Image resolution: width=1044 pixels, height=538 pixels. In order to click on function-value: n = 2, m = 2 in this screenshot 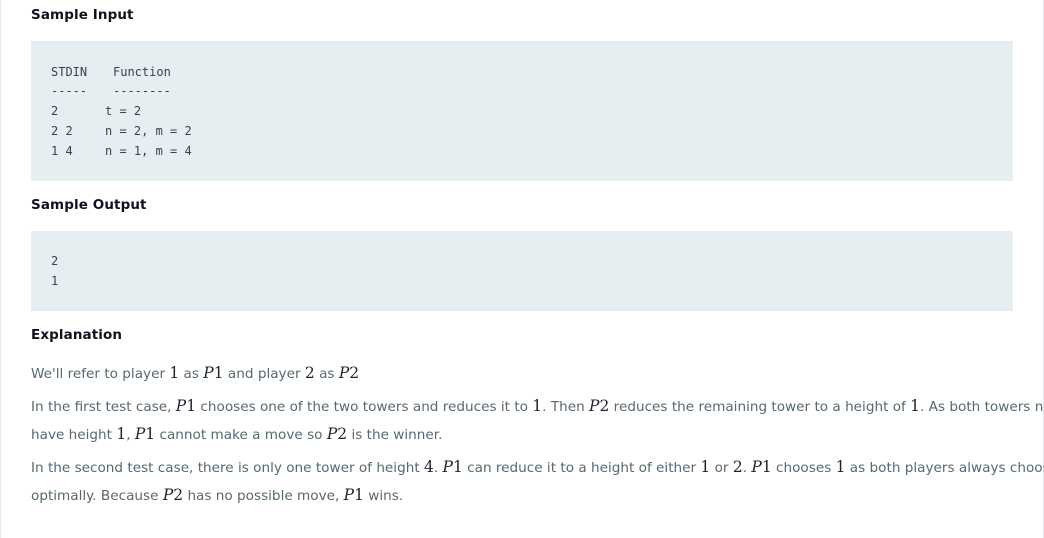, I will do `click(148, 131)`.